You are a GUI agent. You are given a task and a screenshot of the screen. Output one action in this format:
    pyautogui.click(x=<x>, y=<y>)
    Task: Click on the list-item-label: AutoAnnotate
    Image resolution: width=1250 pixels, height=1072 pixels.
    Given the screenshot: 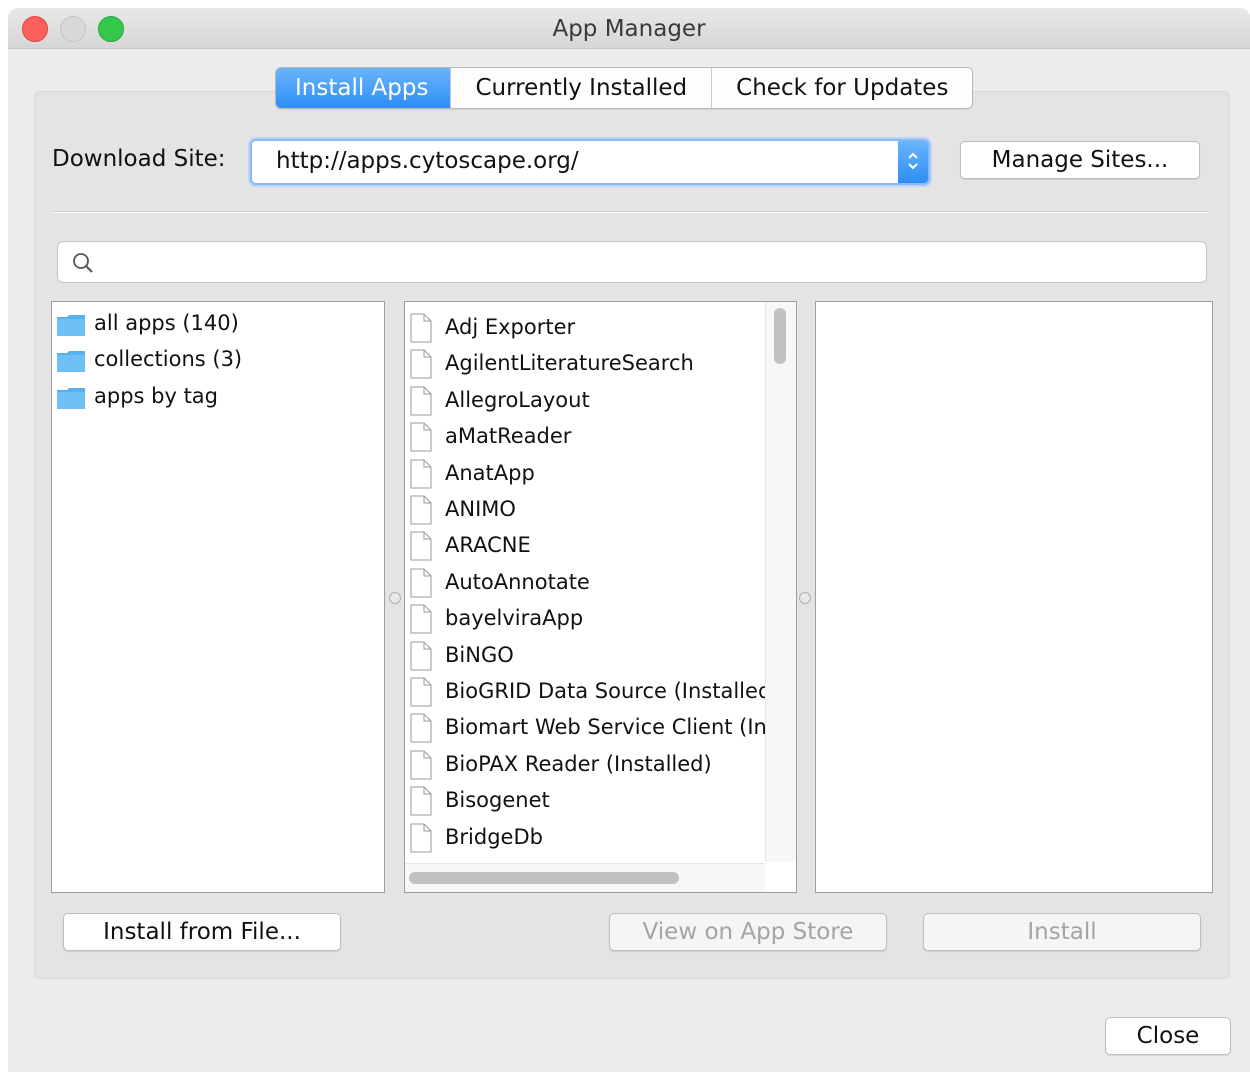 What is the action you would take?
    pyautogui.click(x=517, y=581)
    